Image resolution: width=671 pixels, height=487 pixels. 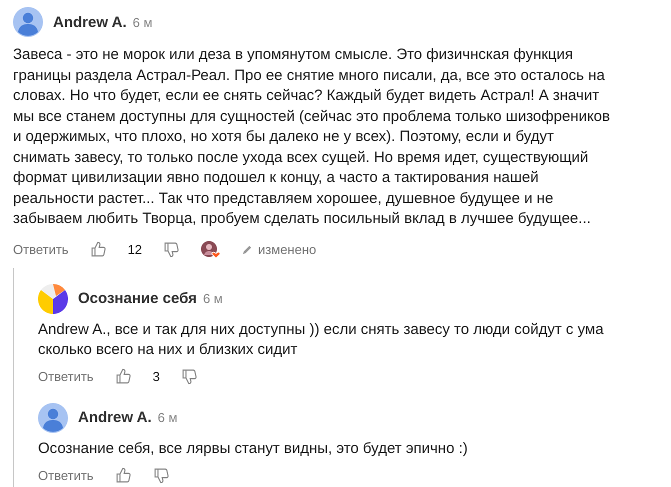 What do you see at coordinates (248, 249) in the screenshot?
I see `pencil-icon` at bounding box center [248, 249].